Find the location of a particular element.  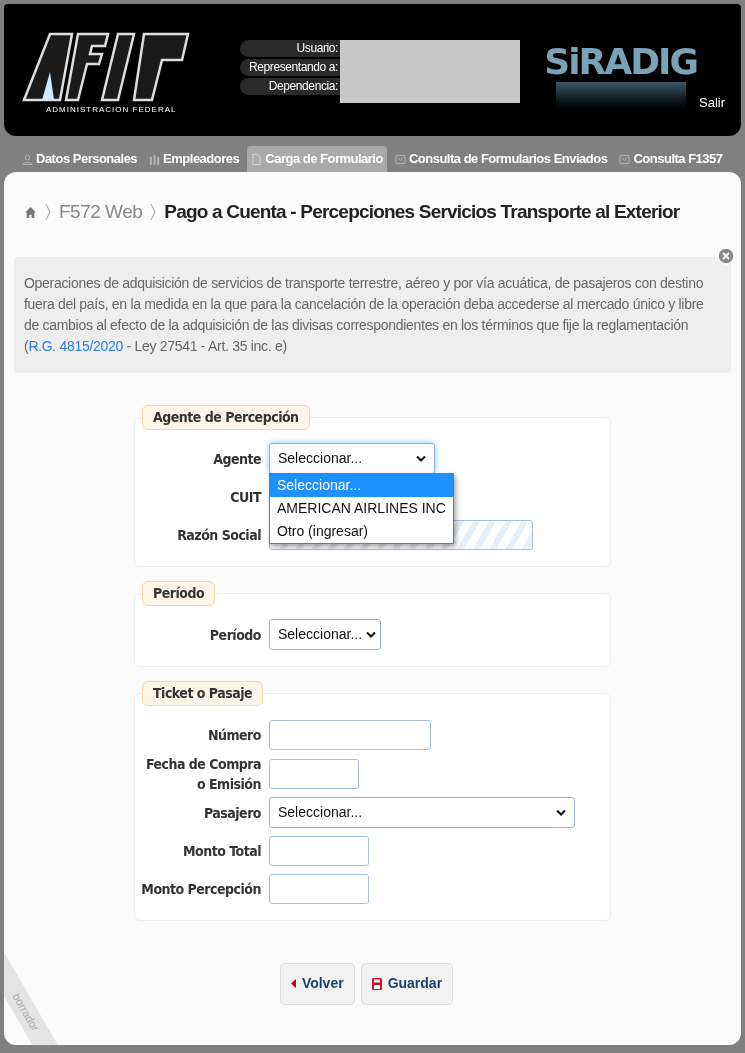

caret-left-icon is located at coordinates (293, 983).